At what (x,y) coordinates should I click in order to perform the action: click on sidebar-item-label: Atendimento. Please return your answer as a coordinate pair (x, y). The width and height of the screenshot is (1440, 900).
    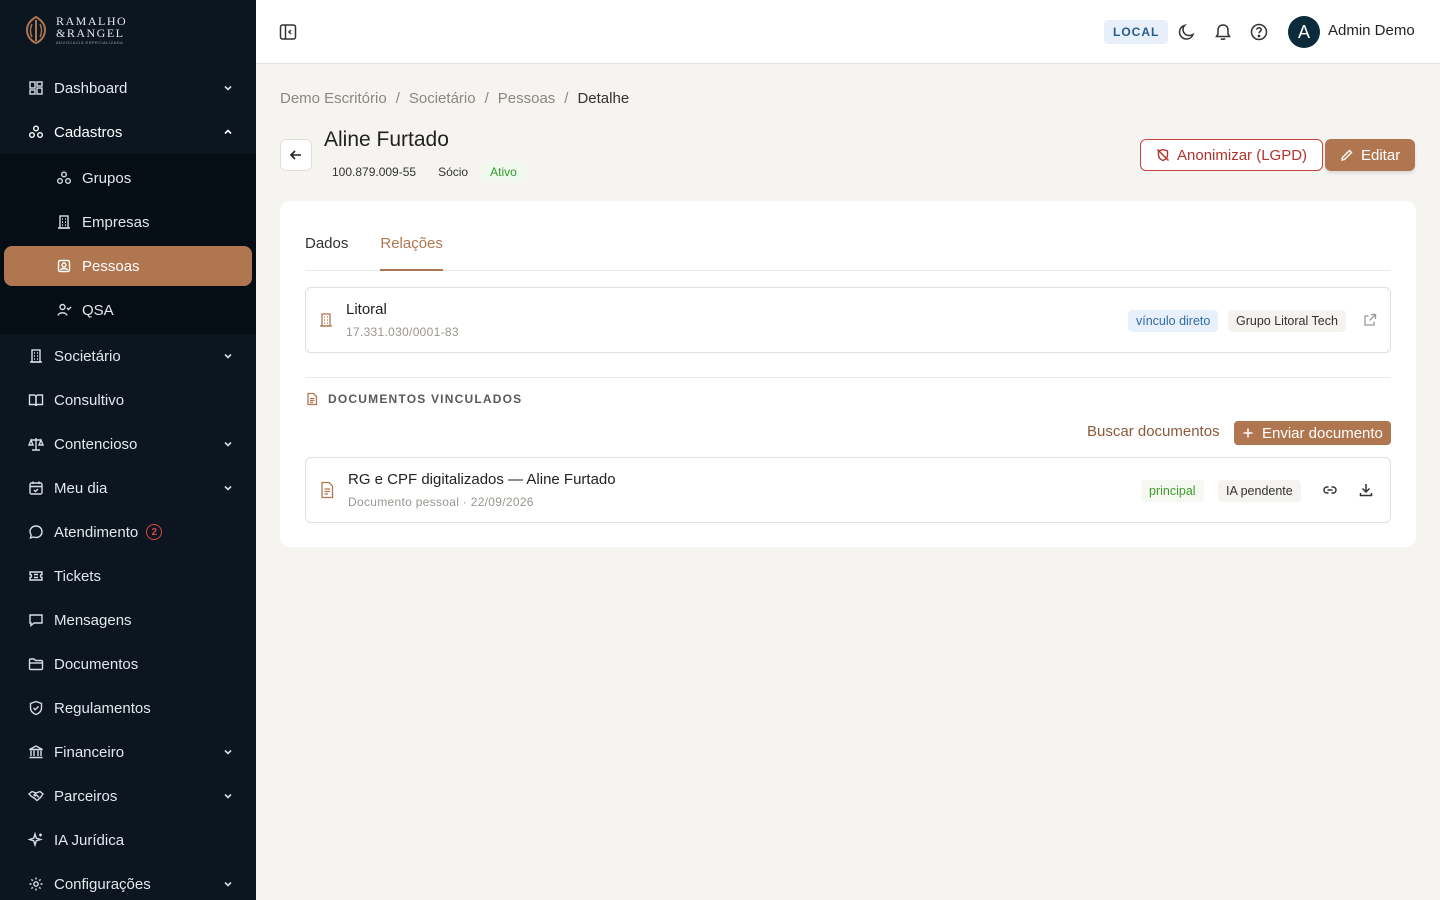
    Looking at the image, I should click on (96, 532).